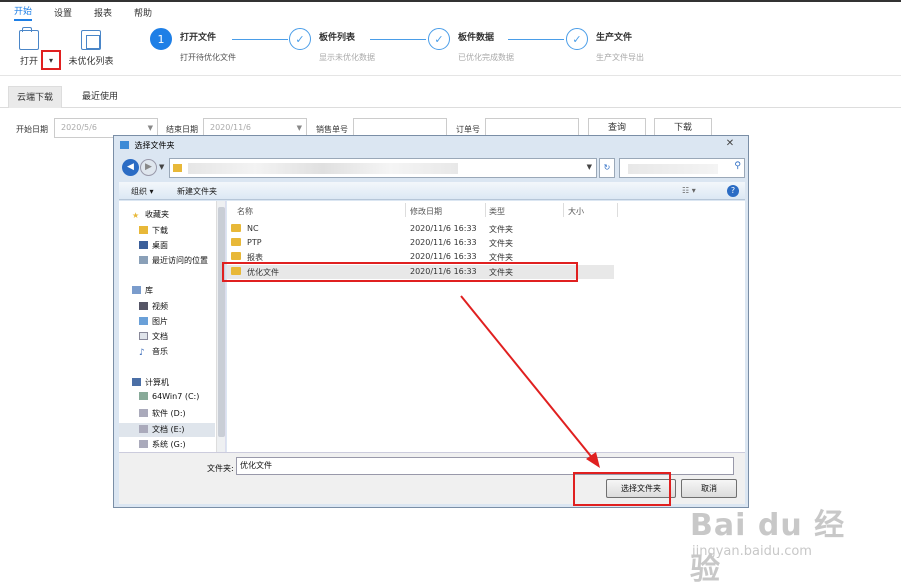 The height and width of the screenshot is (584, 901). I want to click on watermark: Bai du 经验 jingyan.baidu.com, so click(780, 542).